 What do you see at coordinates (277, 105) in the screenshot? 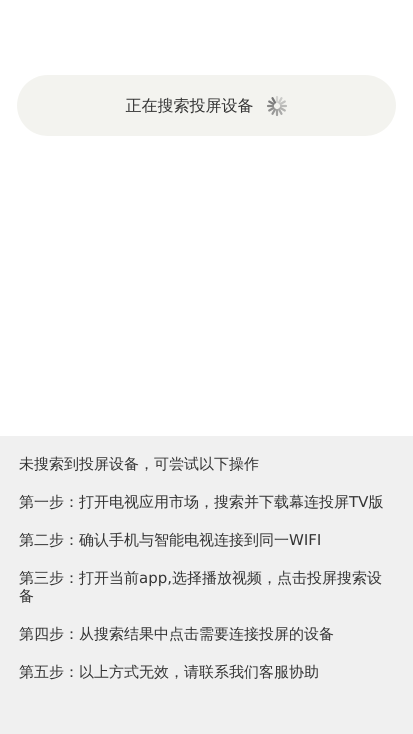
I see `loading-spinner-icon` at bounding box center [277, 105].